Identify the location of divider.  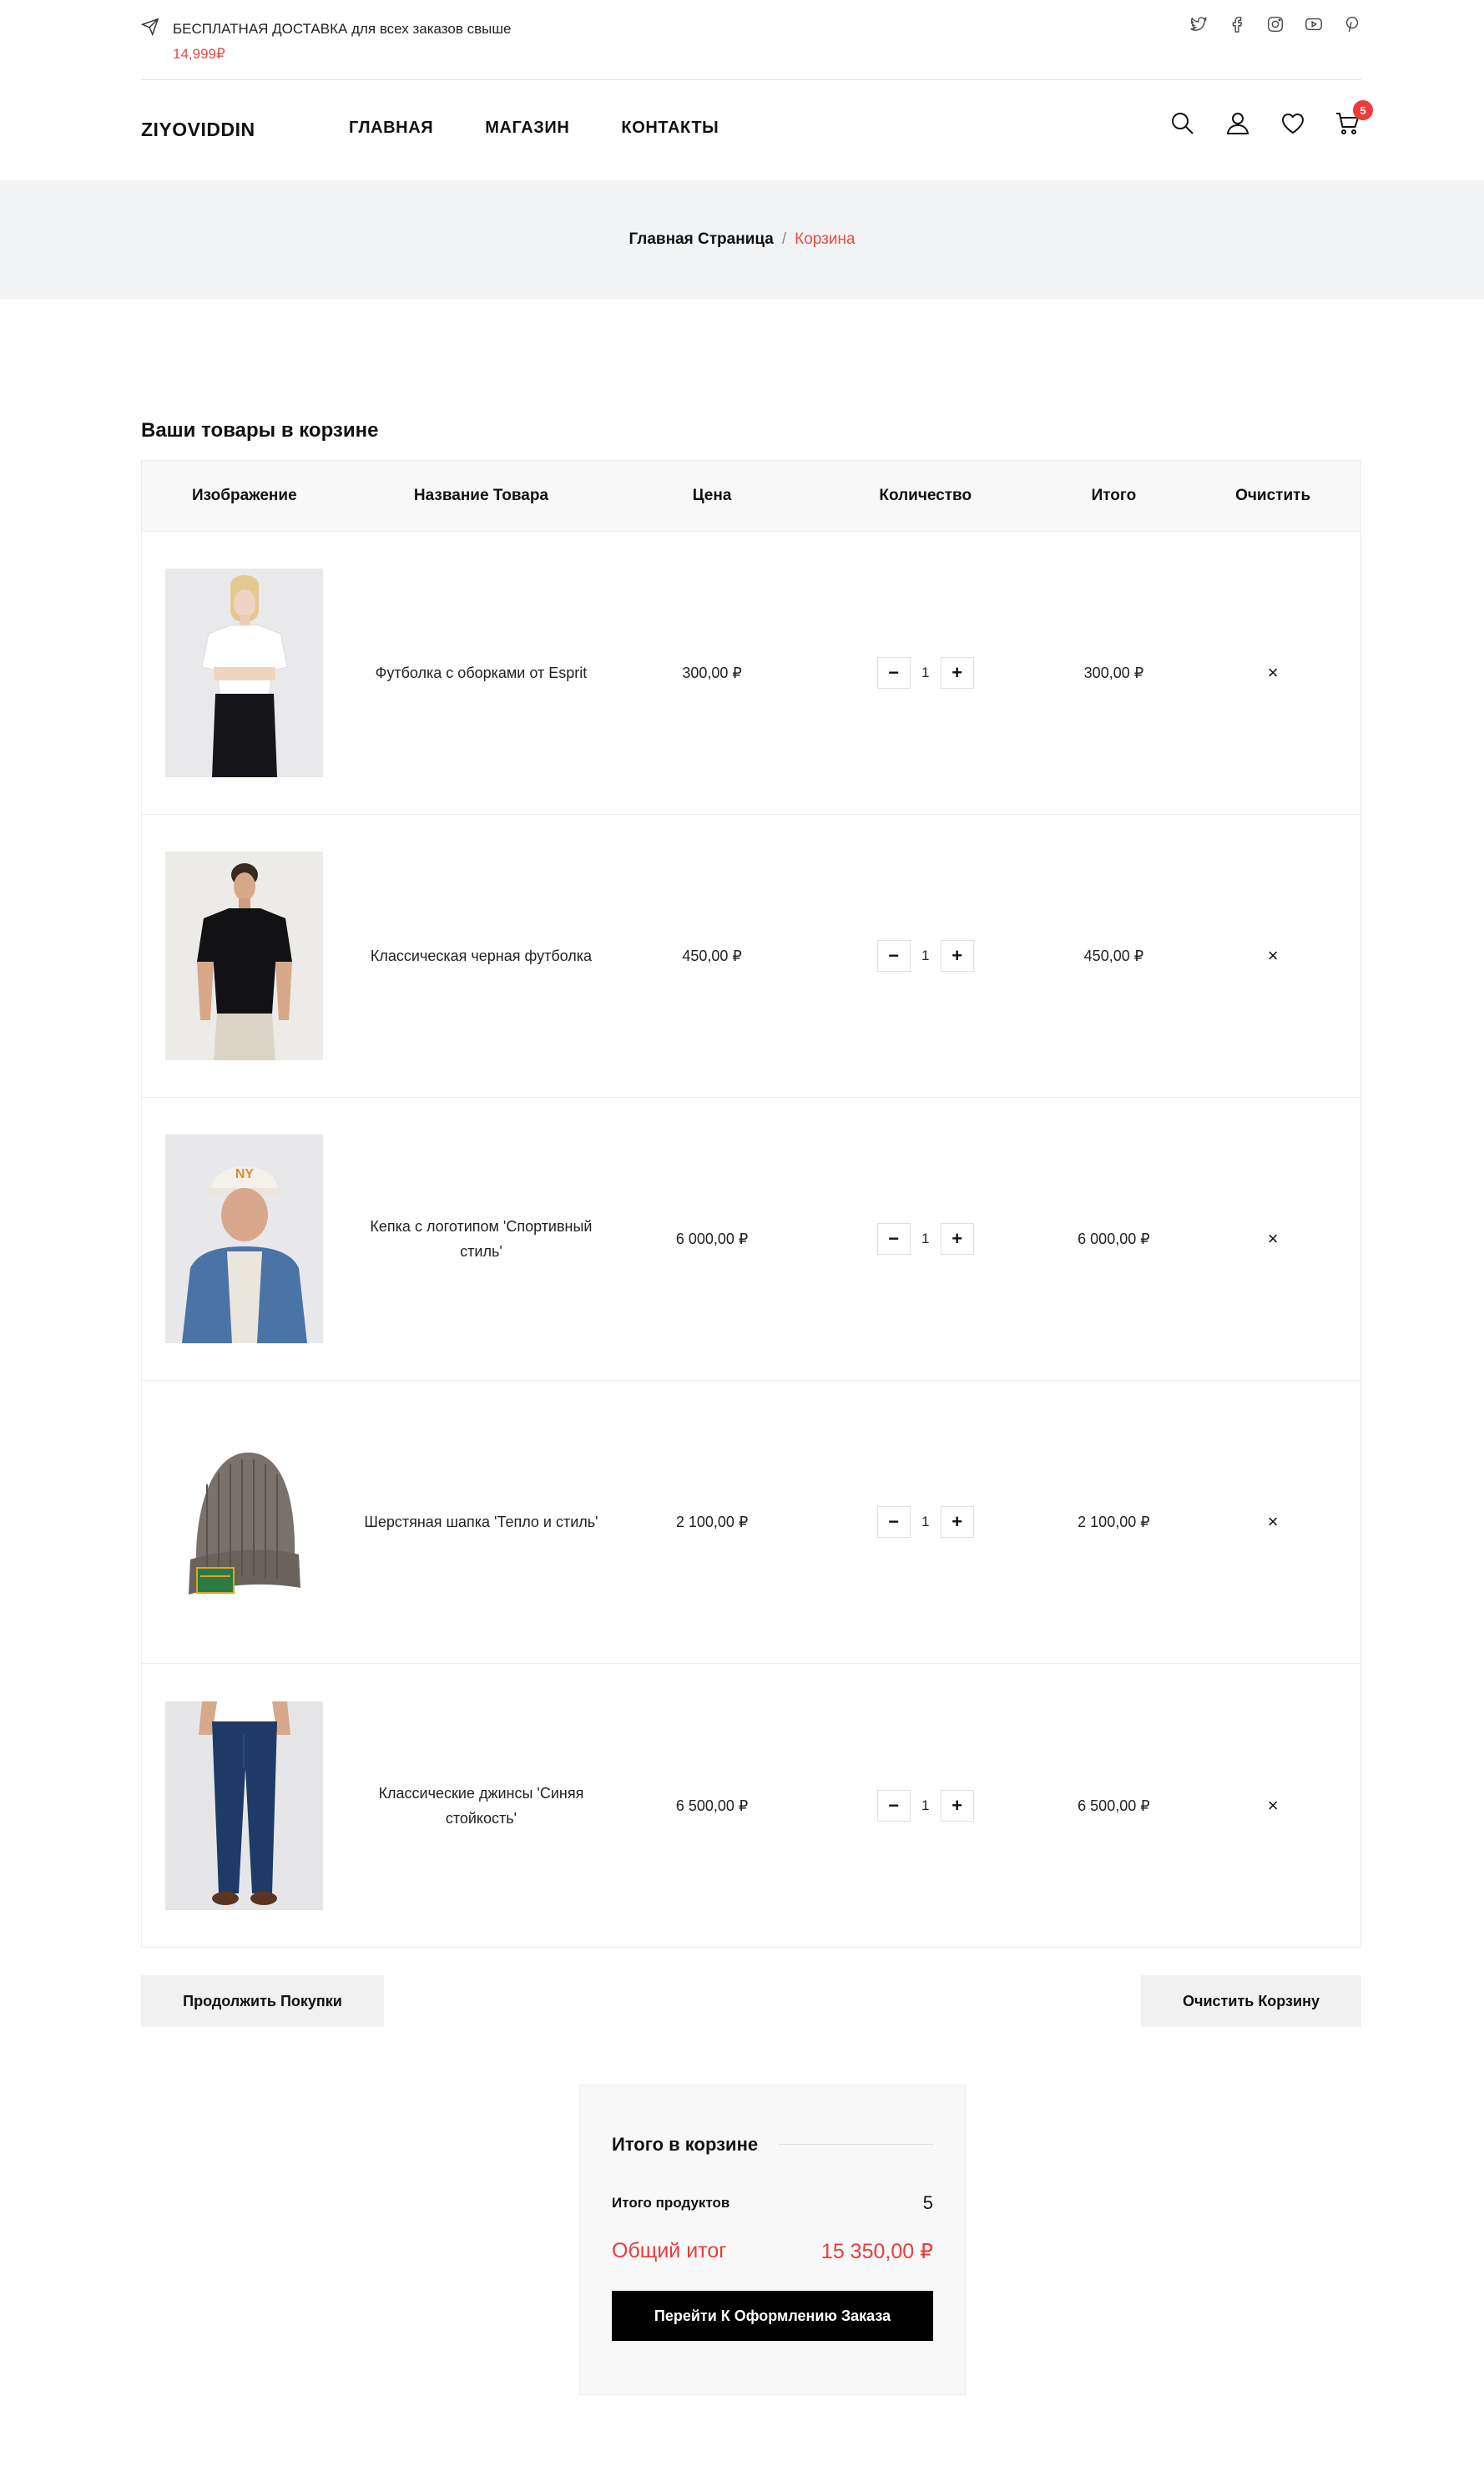
(856, 2144).